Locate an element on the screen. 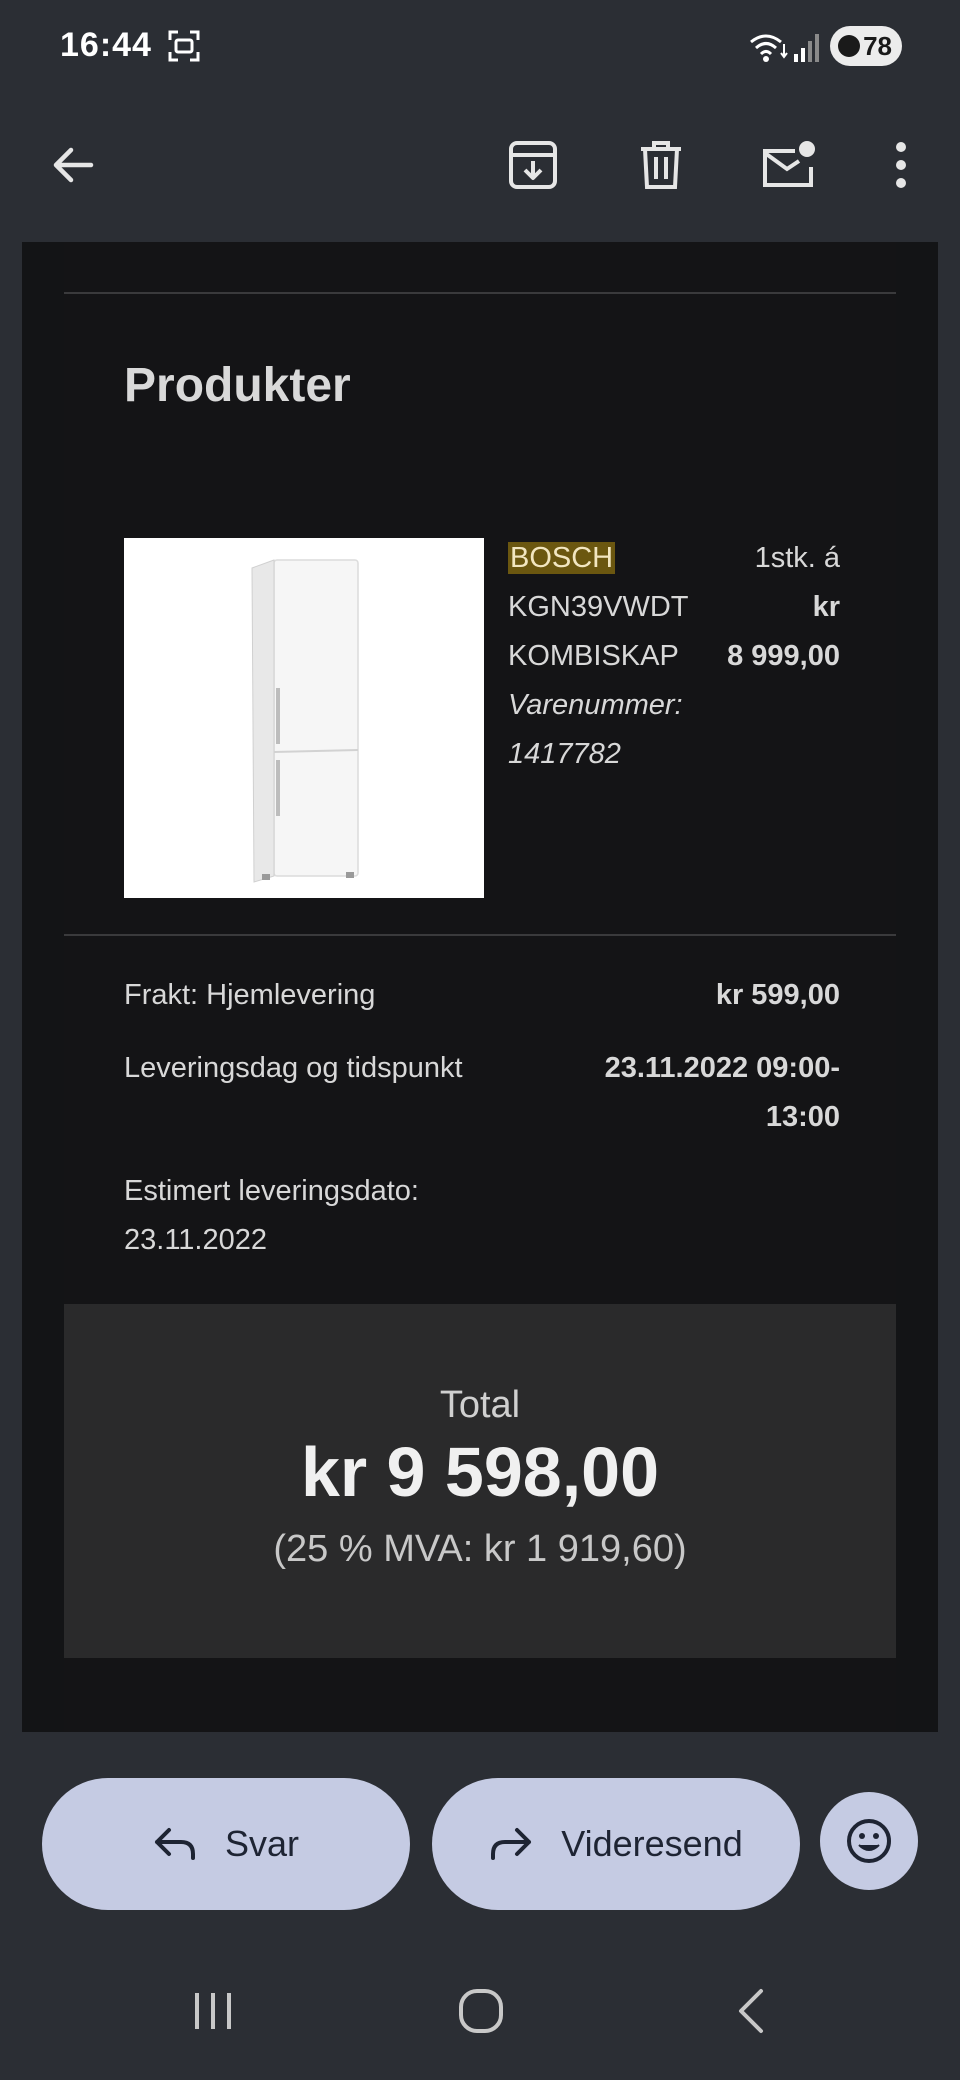 This screenshot has height=2080, width=960. section-title: Produkter is located at coordinates (237, 385).